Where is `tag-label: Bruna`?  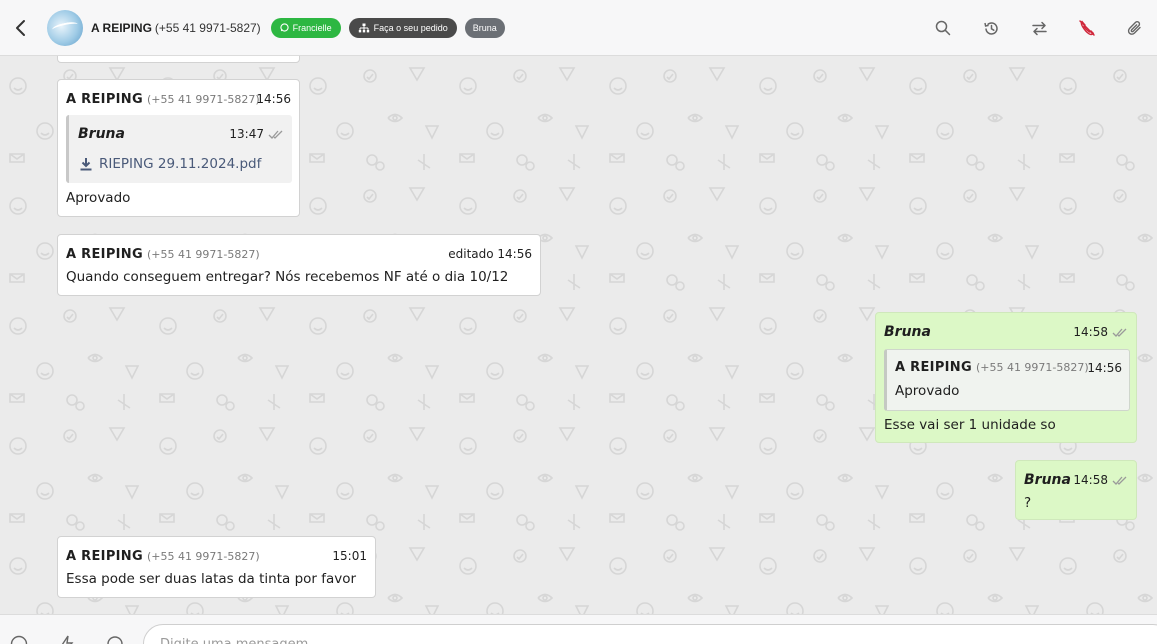
tag-label: Bruna is located at coordinates (484, 27).